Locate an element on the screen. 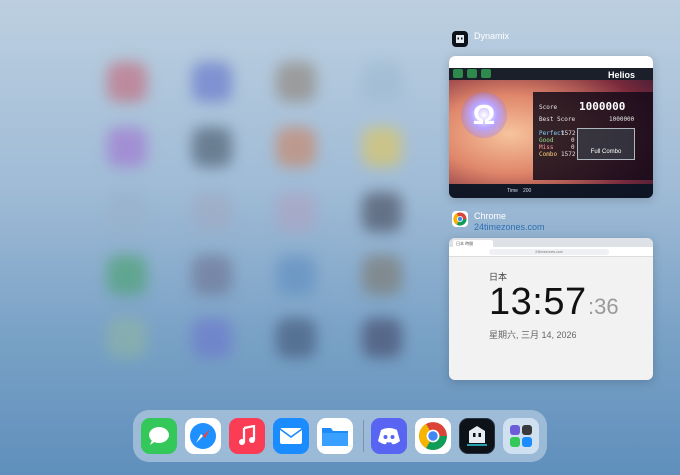 This screenshot has width=680, height=475. chrome-card-header: Chrome 24timezones.com is located at coordinates (498, 222).